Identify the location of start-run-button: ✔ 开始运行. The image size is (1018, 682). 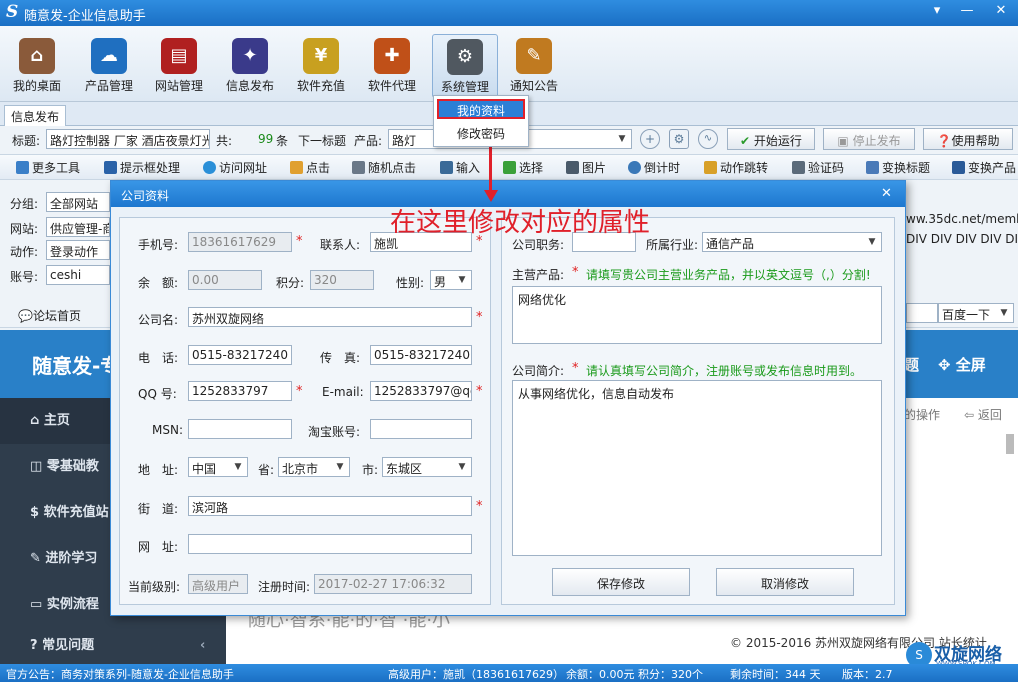
(771, 139).